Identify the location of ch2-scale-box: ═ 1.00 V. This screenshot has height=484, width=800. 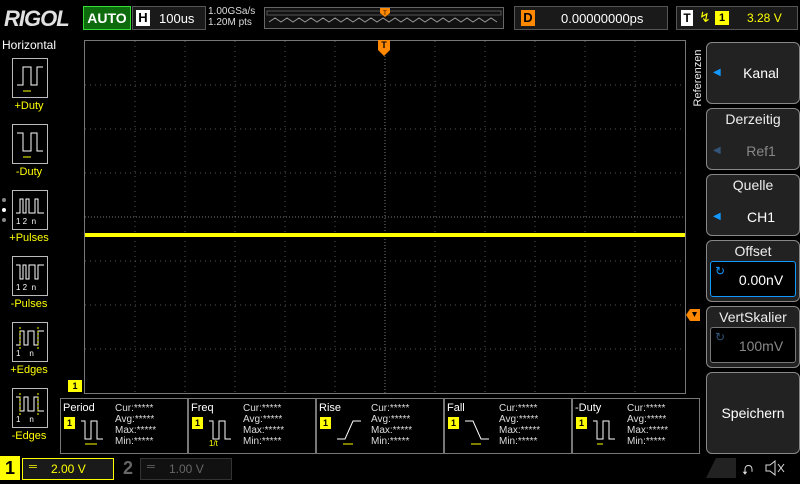
(186, 469).